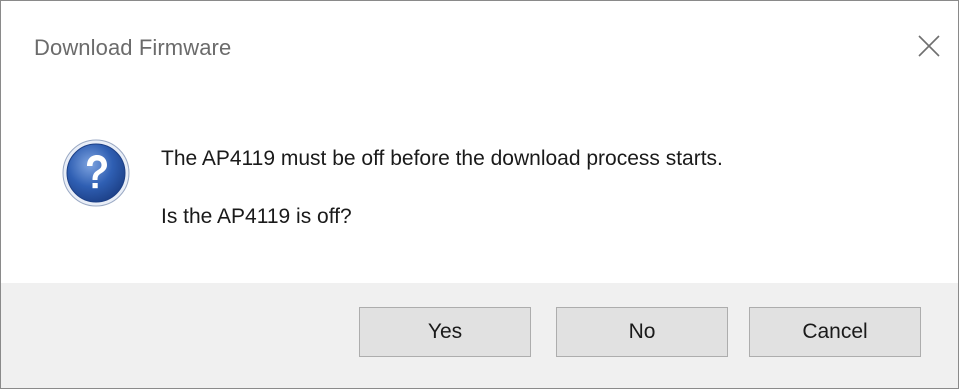  I want to click on close-icon, so click(929, 46).